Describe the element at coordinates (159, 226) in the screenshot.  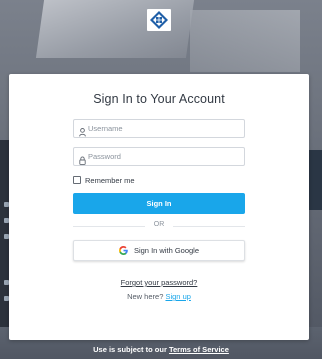
I see `or-divider: OR` at that location.